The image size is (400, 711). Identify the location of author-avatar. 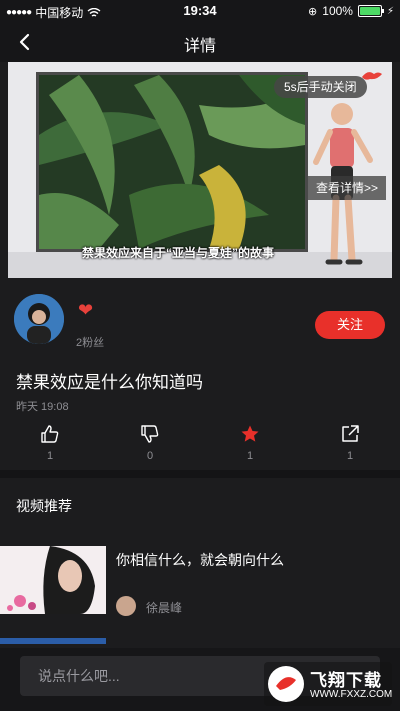
(39, 319).